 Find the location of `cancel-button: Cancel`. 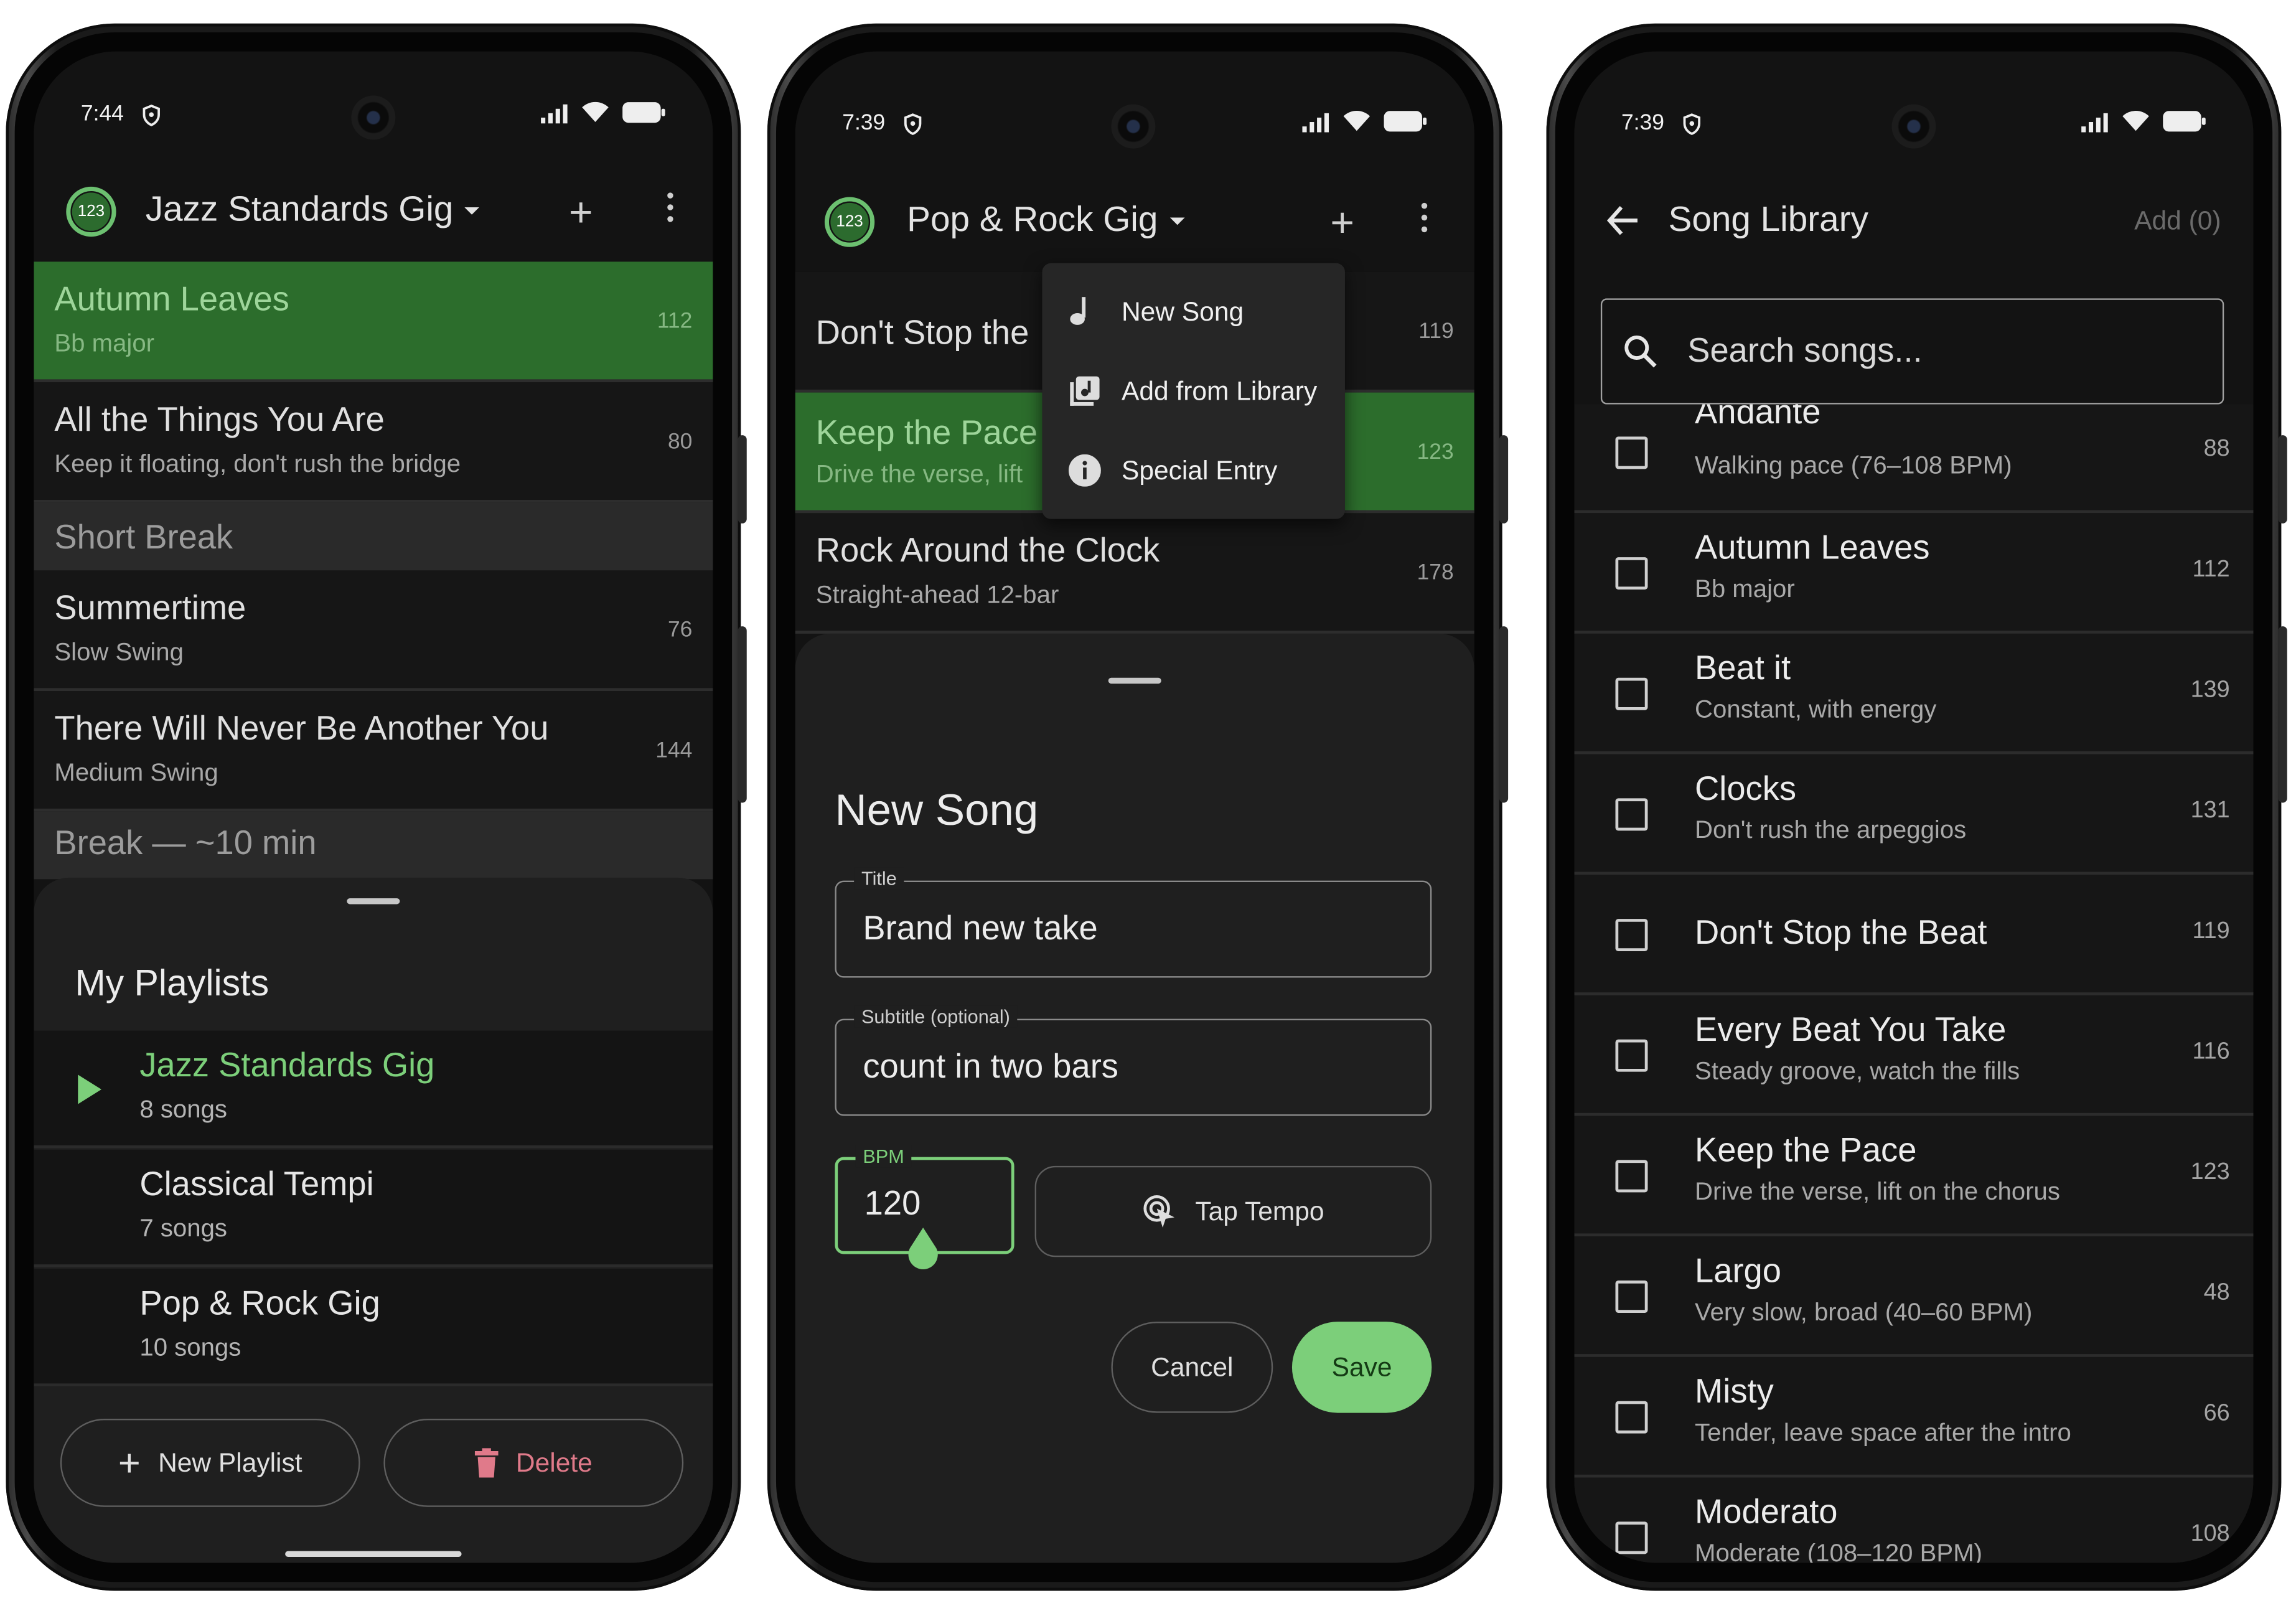

cancel-button: Cancel is located at coordinates (1192, 1367).